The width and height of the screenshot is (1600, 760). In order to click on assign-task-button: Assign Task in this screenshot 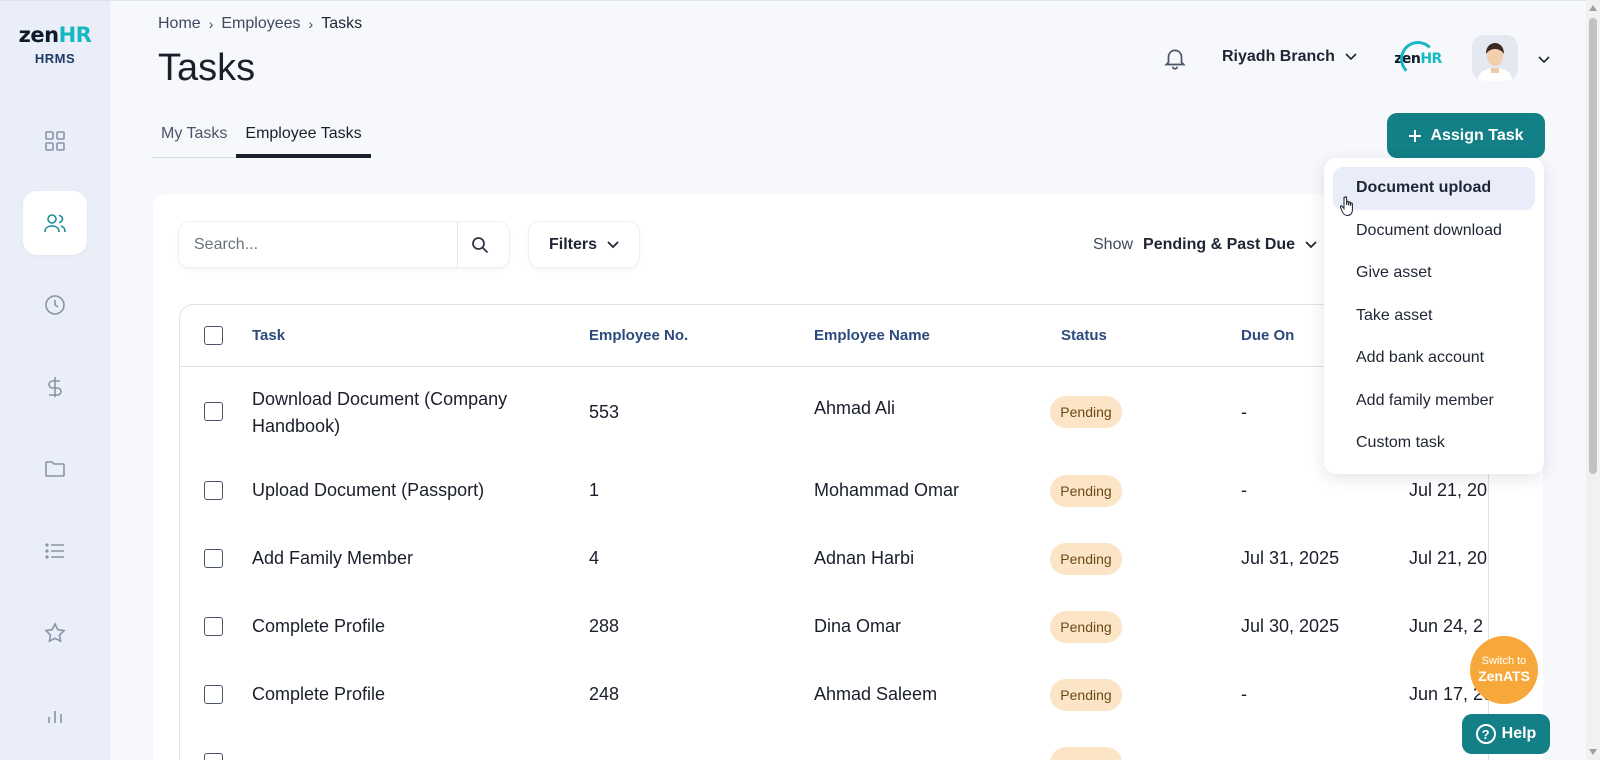, I will do `click(1466, 135)`.